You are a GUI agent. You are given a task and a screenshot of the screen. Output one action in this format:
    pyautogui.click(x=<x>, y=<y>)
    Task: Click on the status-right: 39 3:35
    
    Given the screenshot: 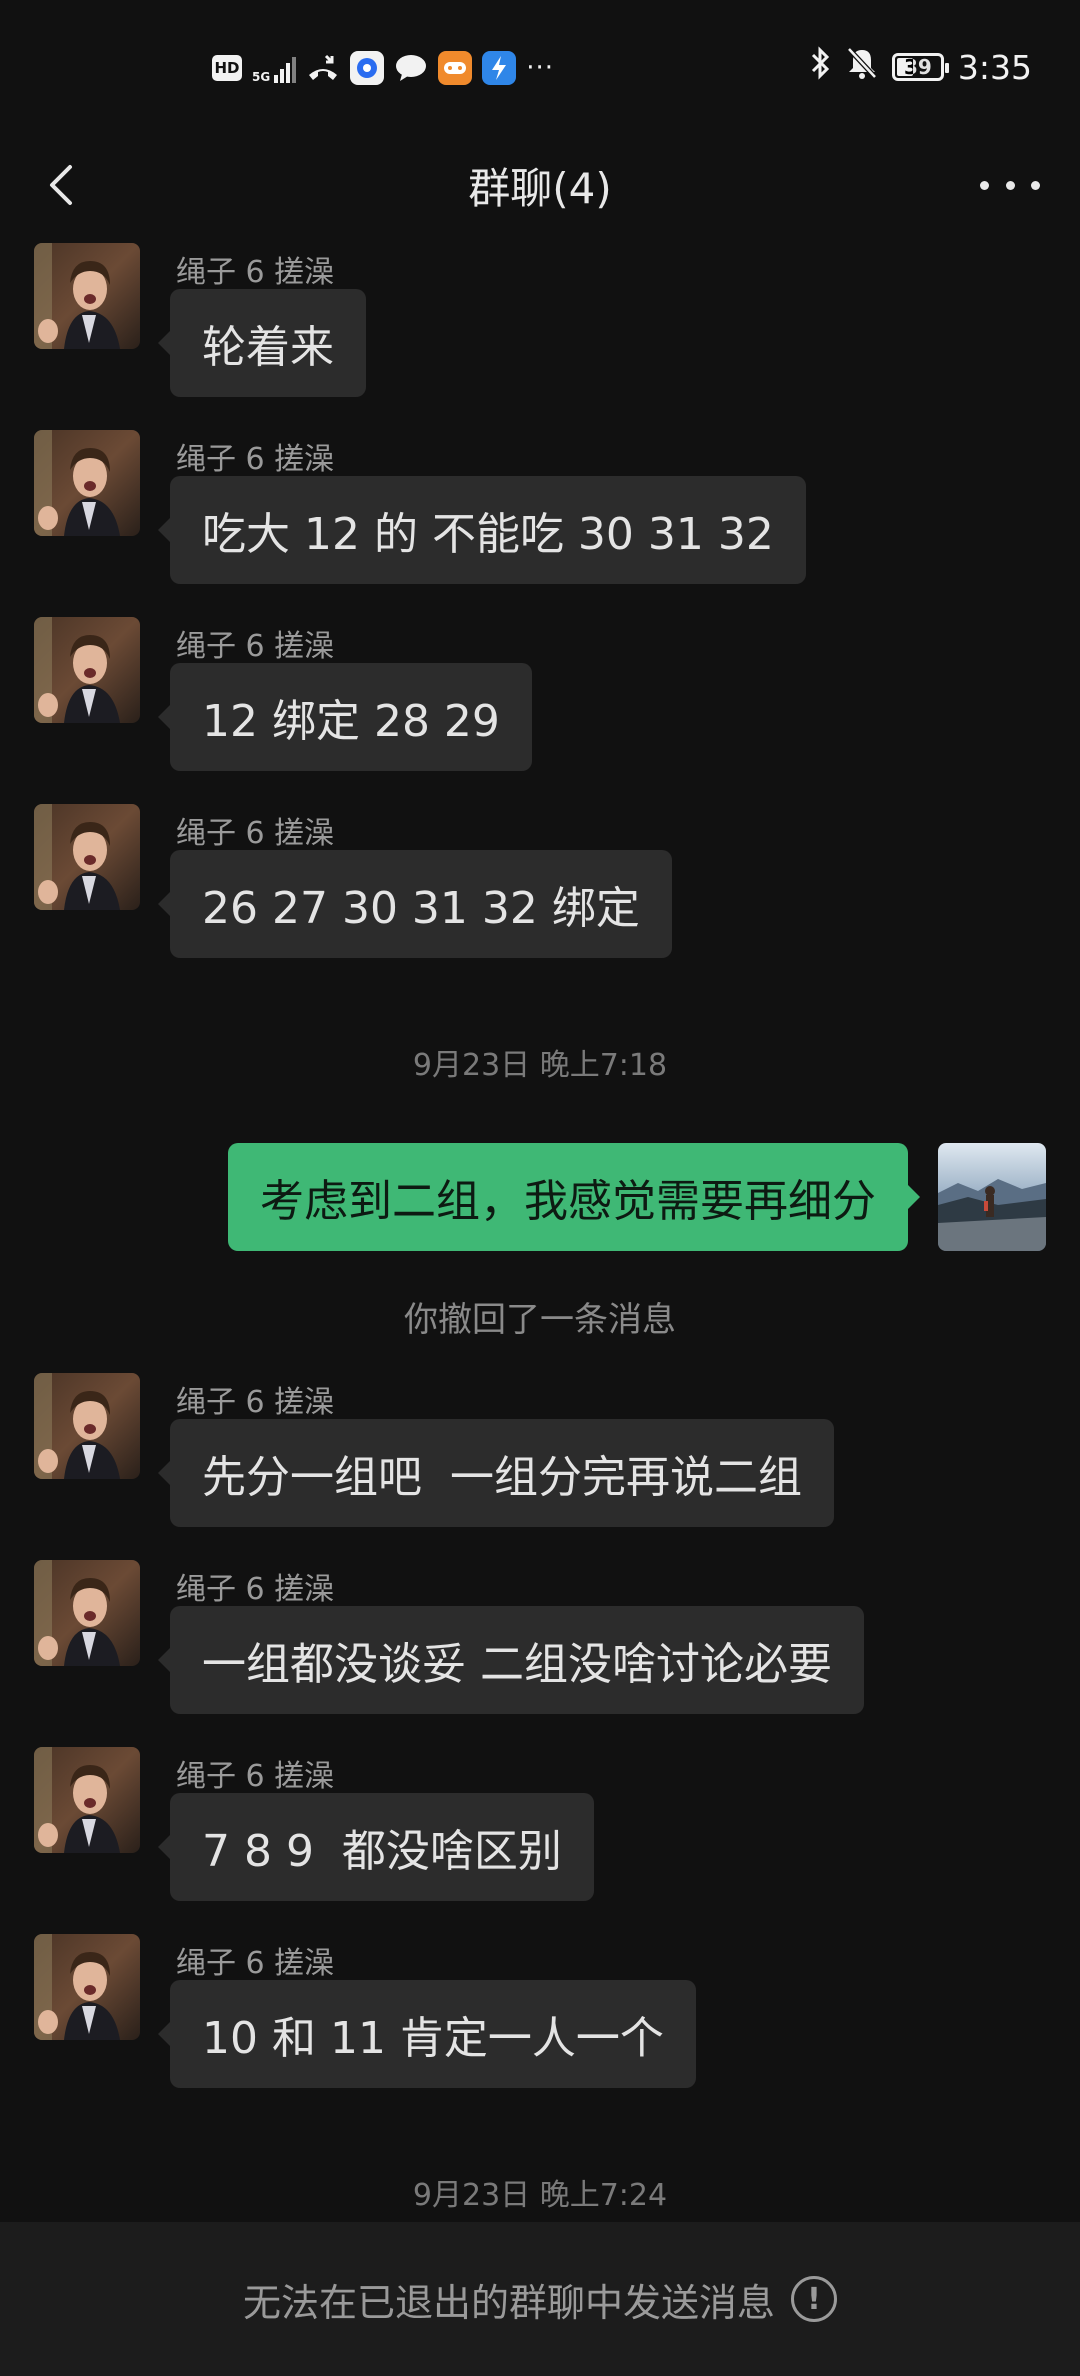 What is the action you would take?
    pyautogui.click(x=921, y=67)
    